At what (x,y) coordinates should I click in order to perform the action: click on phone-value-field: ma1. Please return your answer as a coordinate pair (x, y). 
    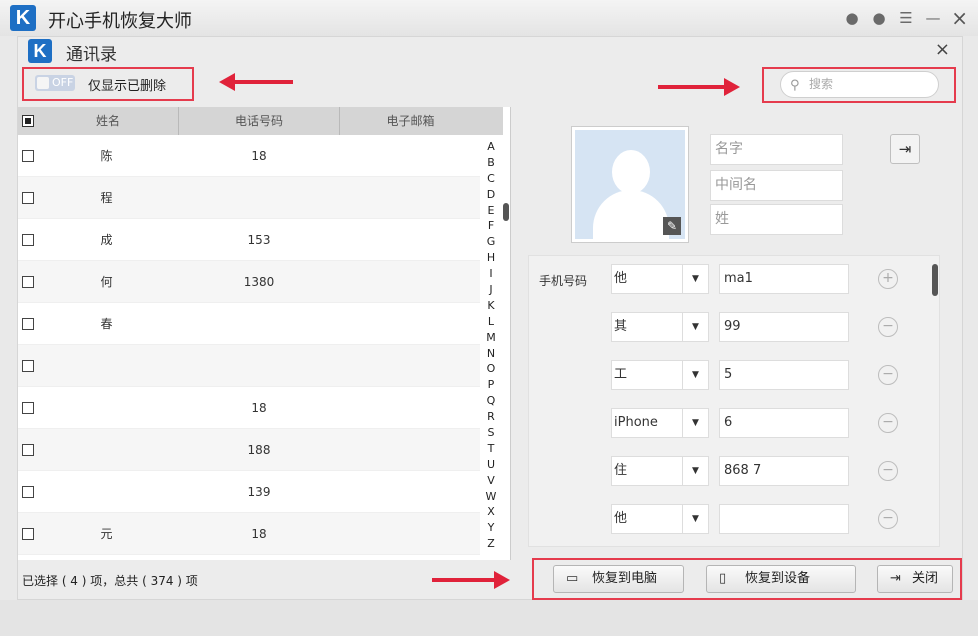
    Looking at the image, I should click on (784, 279).